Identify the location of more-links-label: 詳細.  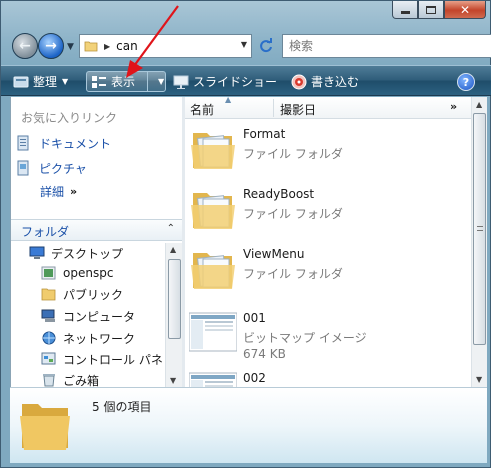
(52, 192).